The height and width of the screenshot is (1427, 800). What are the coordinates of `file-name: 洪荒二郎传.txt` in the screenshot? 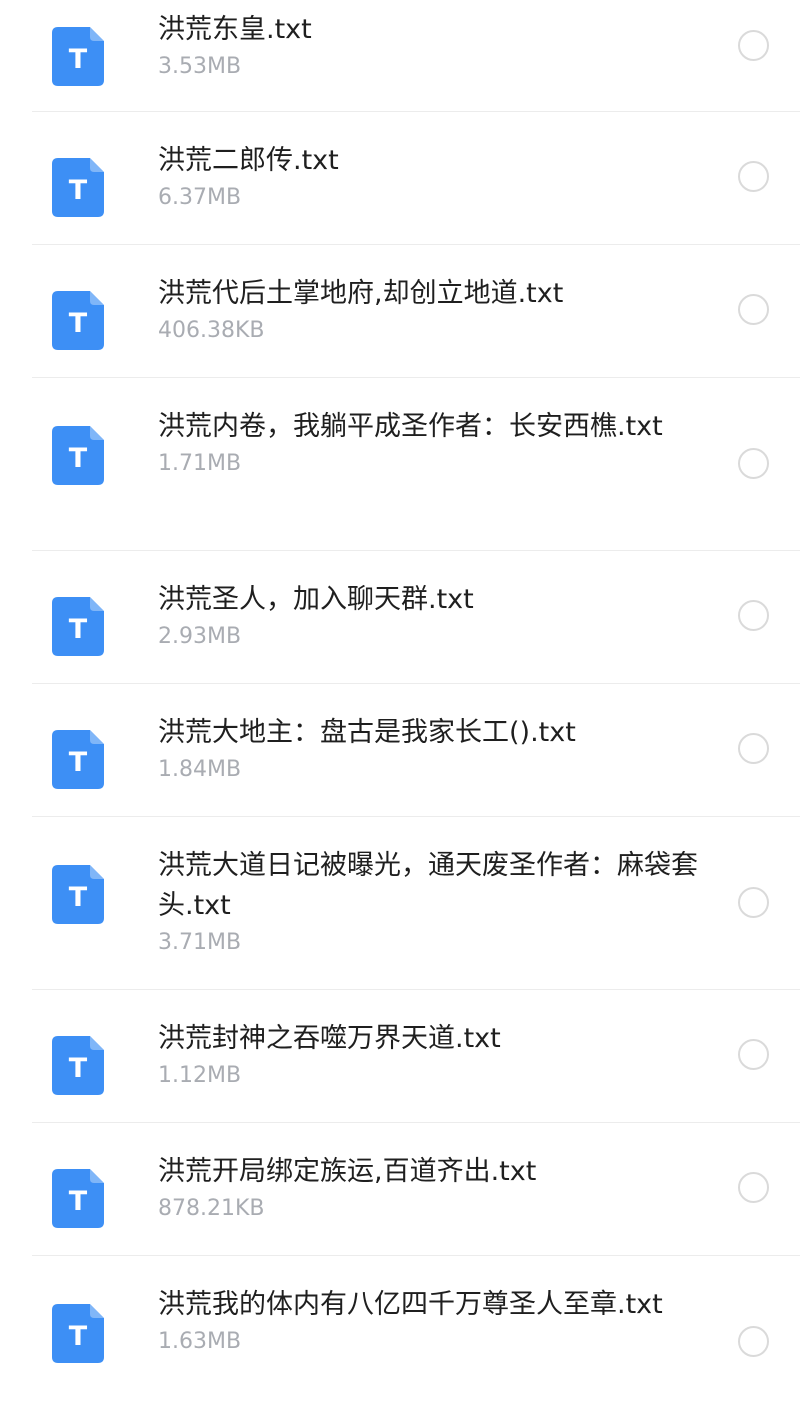 It's located at (248, 160).